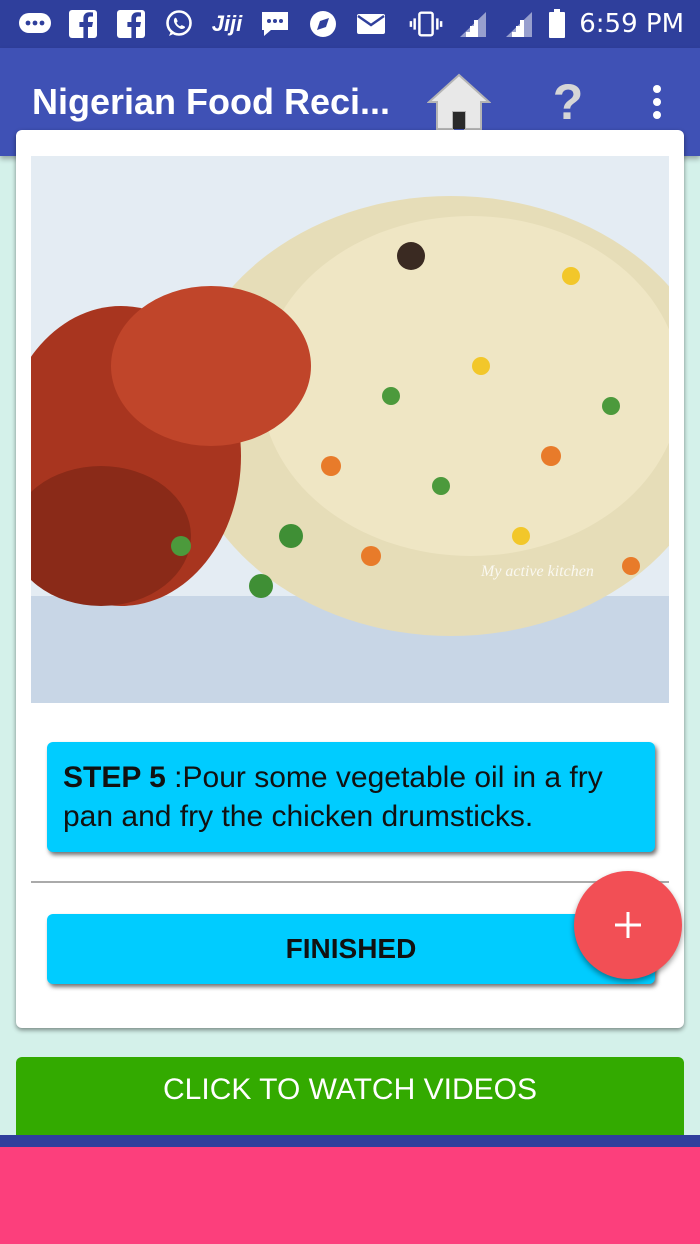 Image resolution: width=700 pixels, height=1244 pixels. I want to click on overflow-menu-button, so click(657, 102).